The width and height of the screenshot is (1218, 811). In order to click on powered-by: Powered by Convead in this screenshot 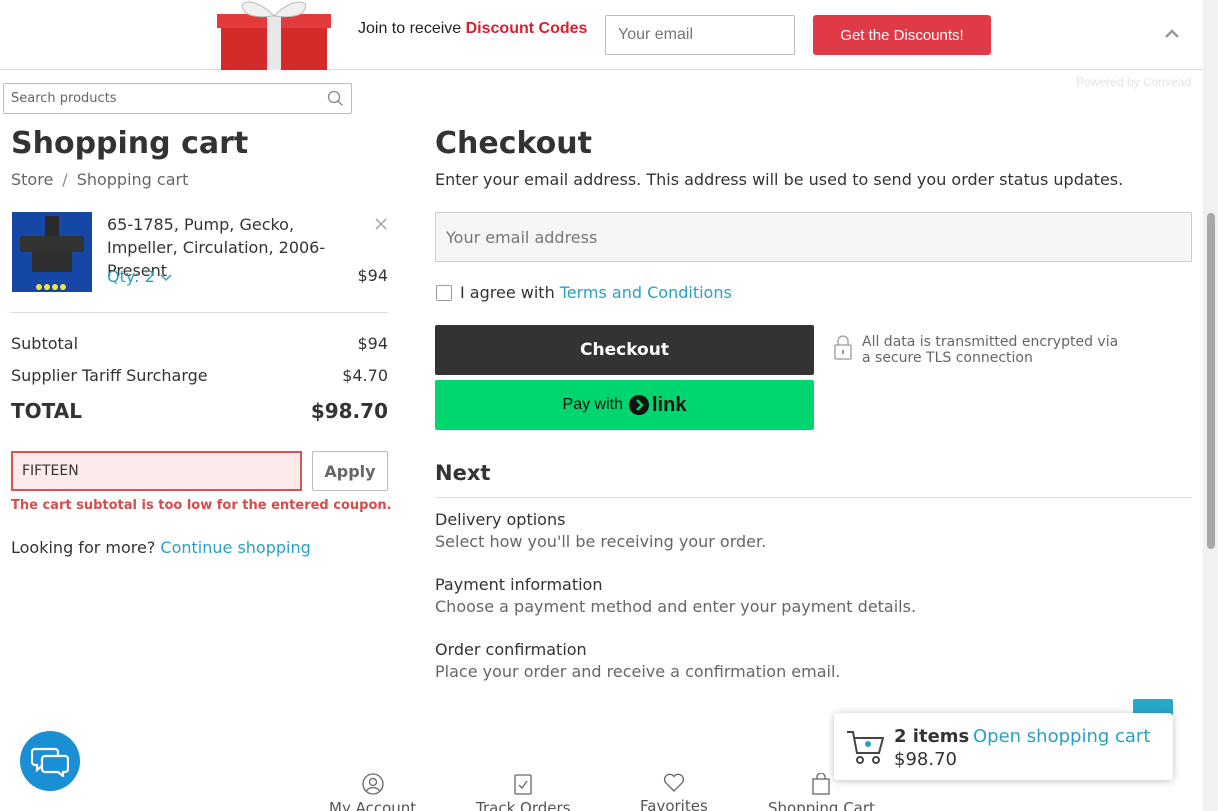, I will do `click(1133, 82)`.